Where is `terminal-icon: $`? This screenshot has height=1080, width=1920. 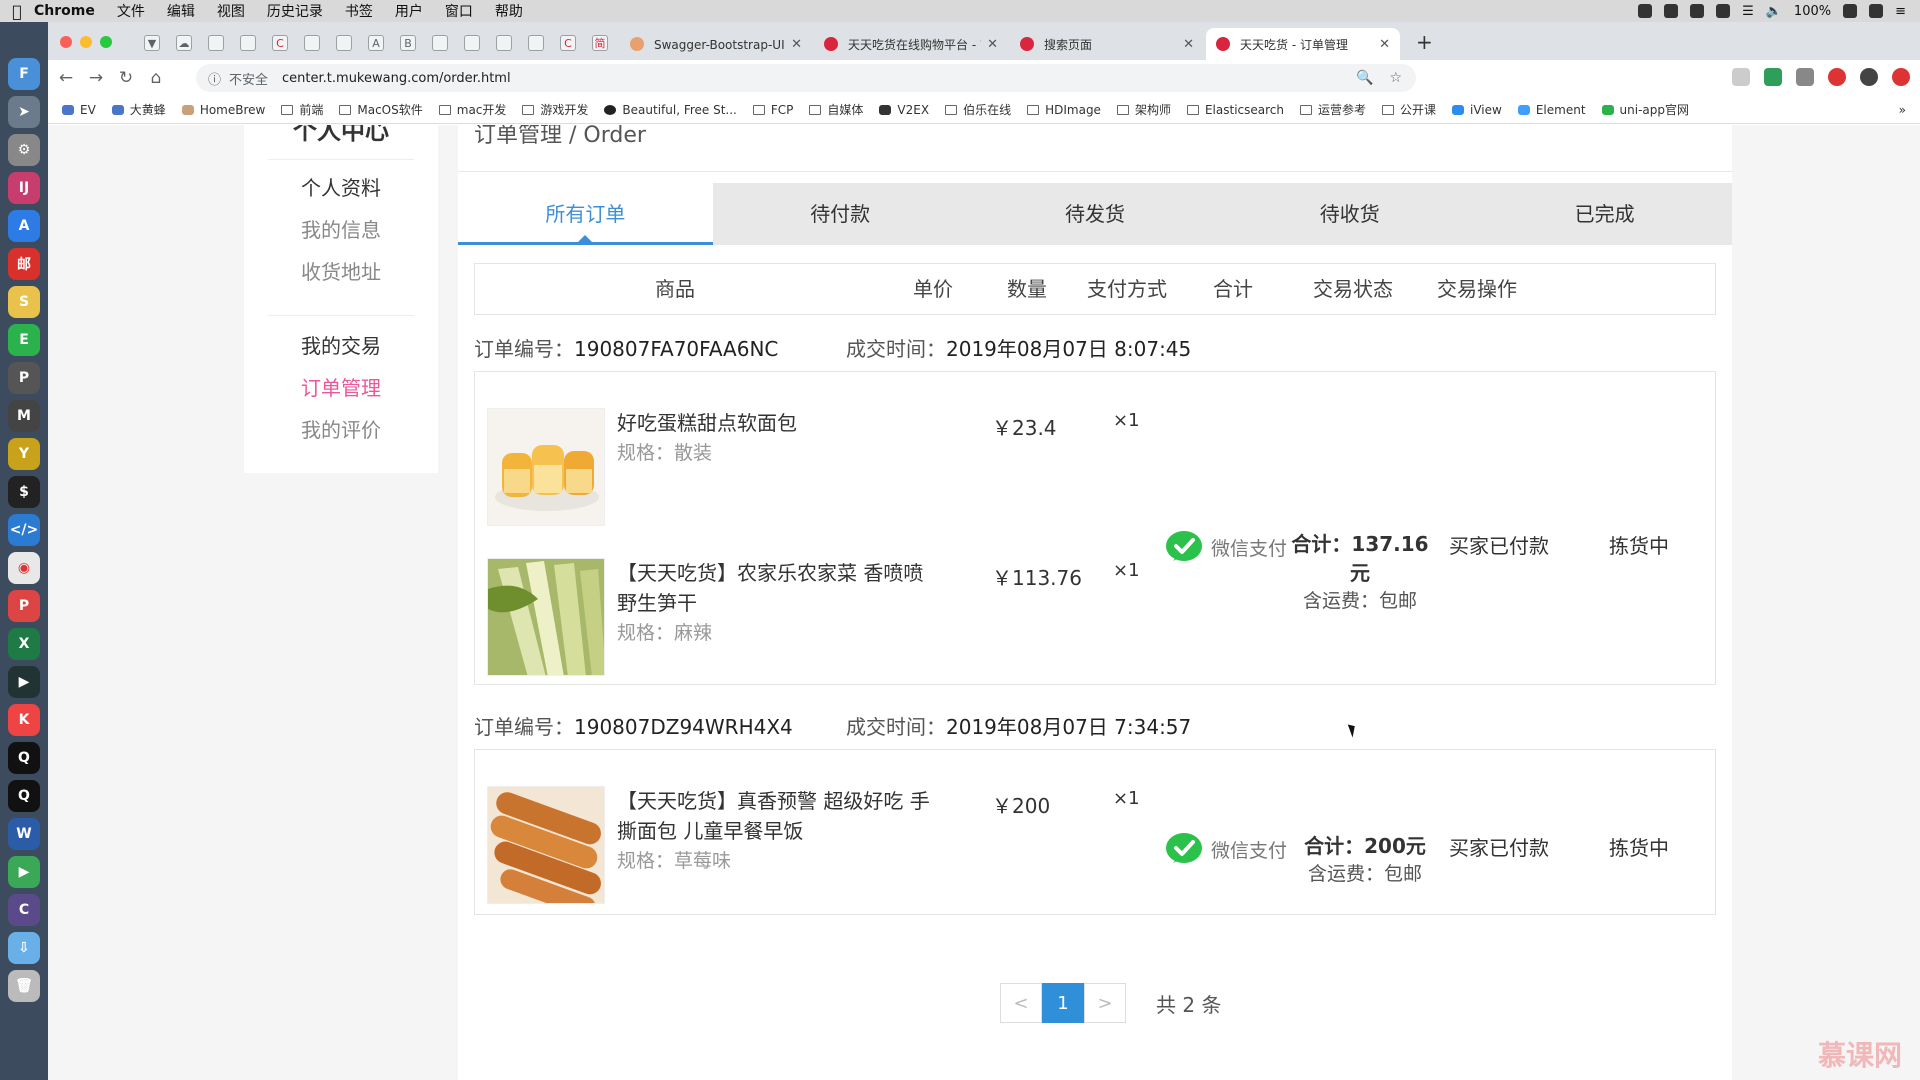 terminal-icon: $ is located at coordinates (24, 492).